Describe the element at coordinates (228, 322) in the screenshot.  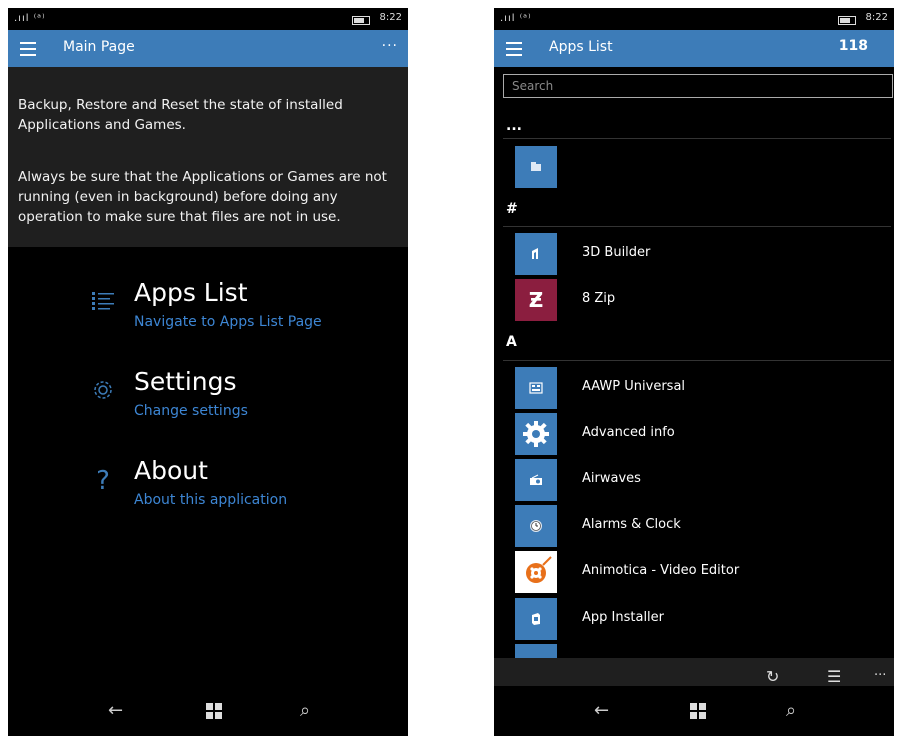
I see `apps-list-subtitle: Navigate to Apps List Page` at that location.